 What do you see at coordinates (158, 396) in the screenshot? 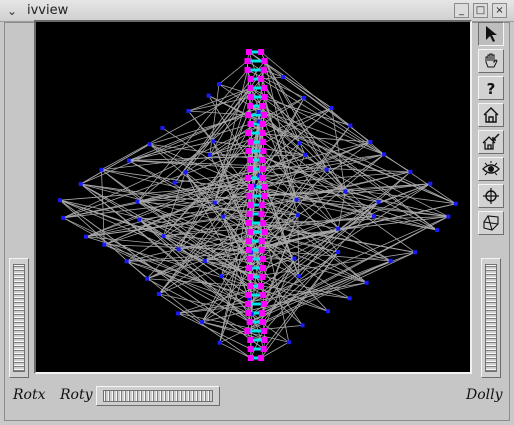
I see `roty-thumbwheel` at bounding box center [158, 396].